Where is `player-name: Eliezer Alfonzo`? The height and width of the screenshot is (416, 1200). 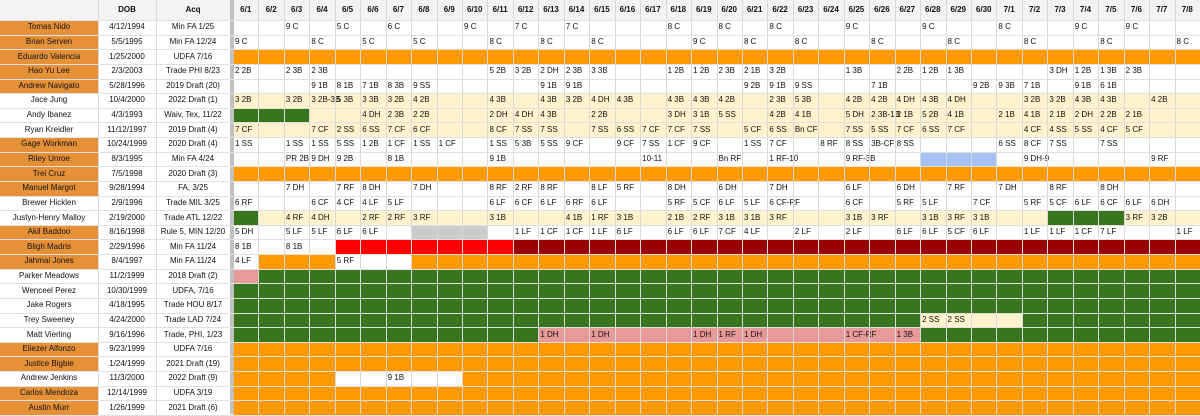
player-name: Eliezer Alfonzo is located at coordinates (49, 349).